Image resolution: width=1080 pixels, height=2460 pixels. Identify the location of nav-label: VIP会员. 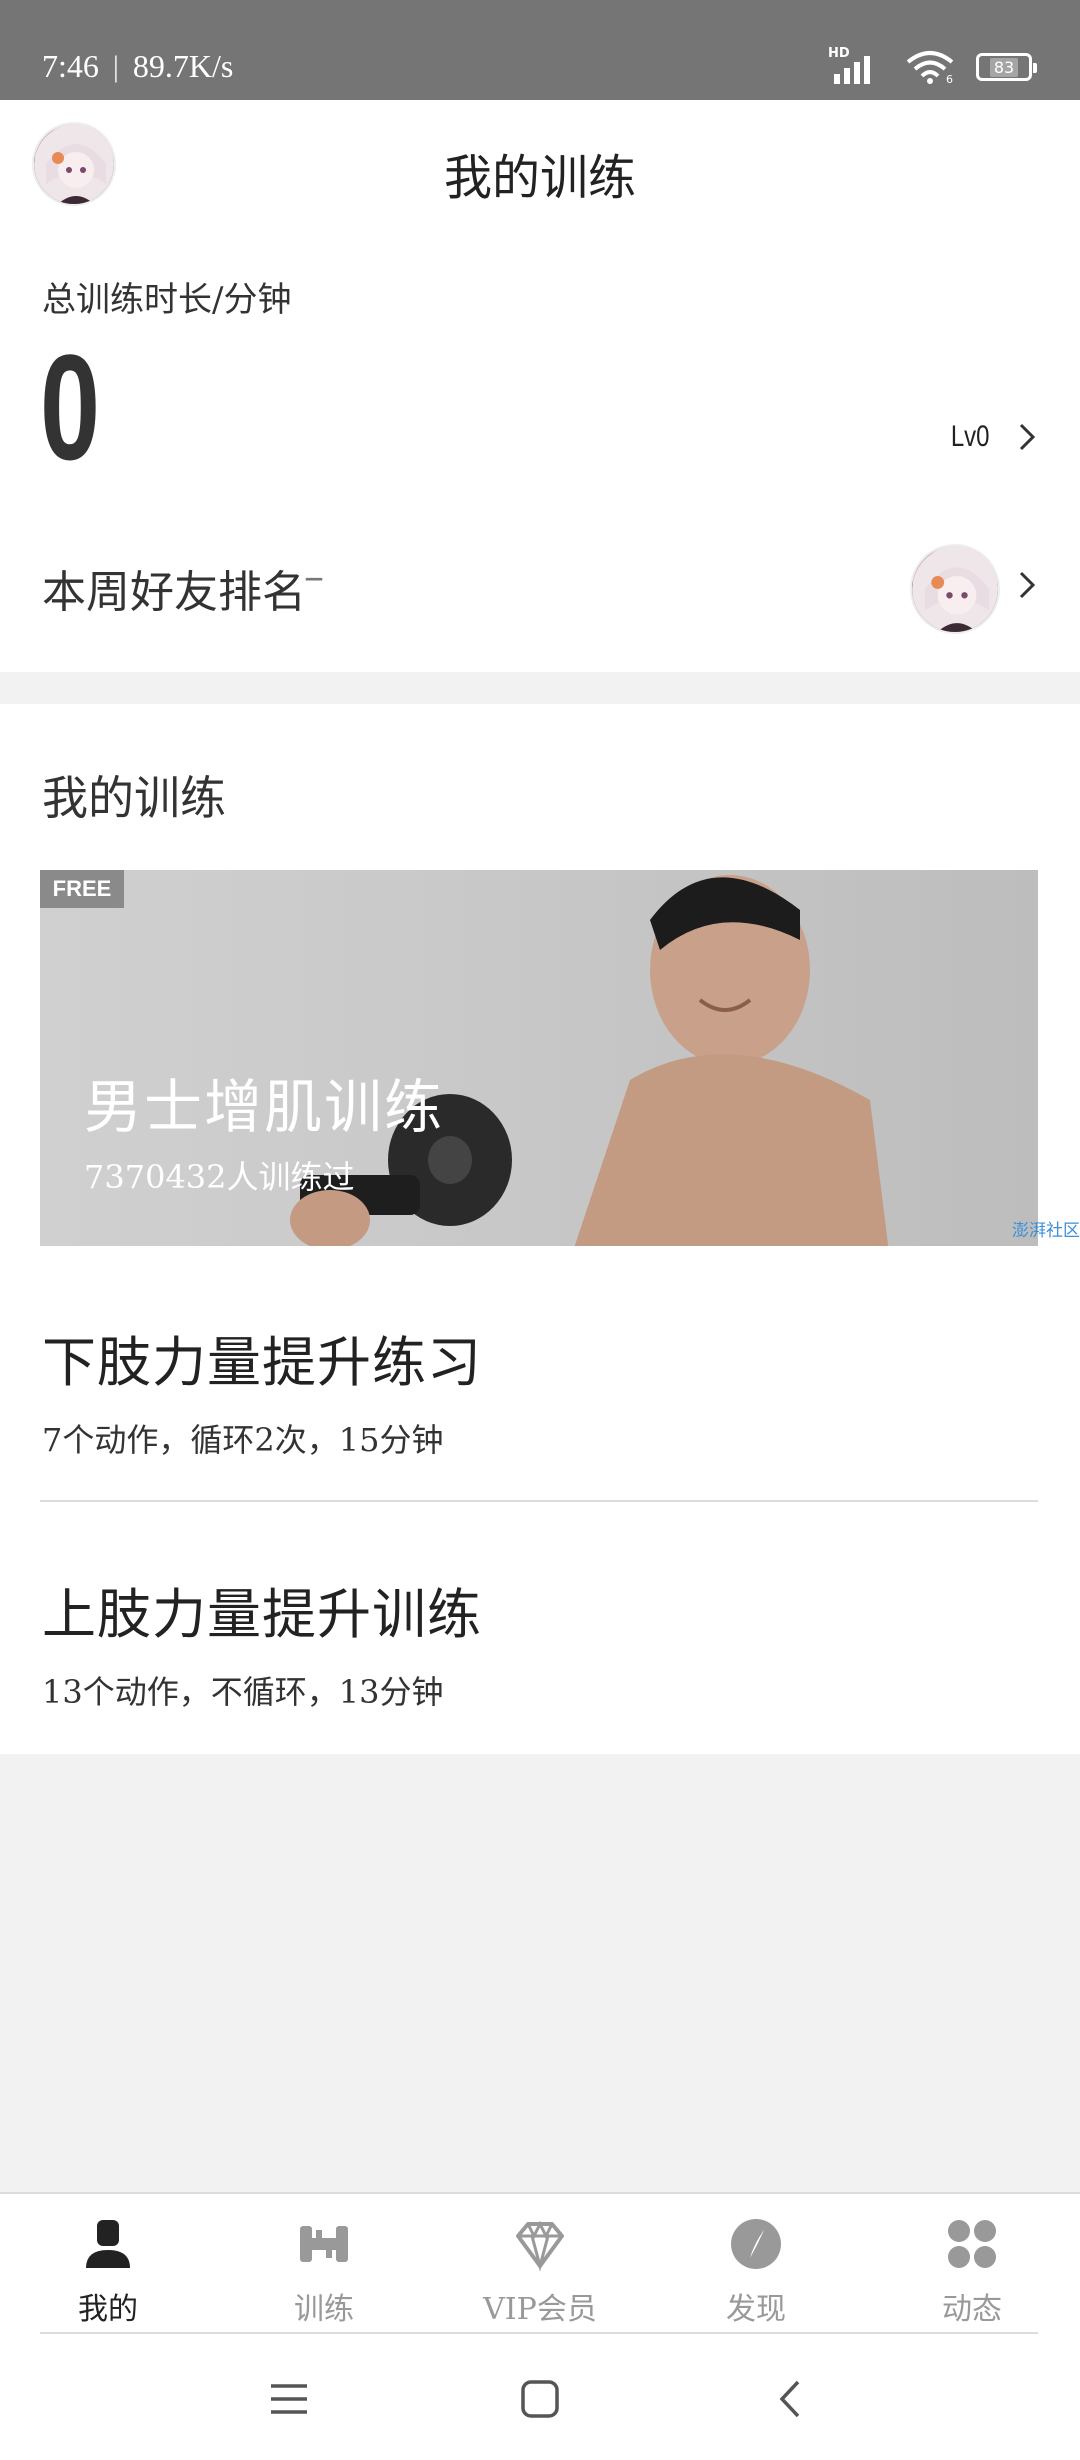
(540, 2309).